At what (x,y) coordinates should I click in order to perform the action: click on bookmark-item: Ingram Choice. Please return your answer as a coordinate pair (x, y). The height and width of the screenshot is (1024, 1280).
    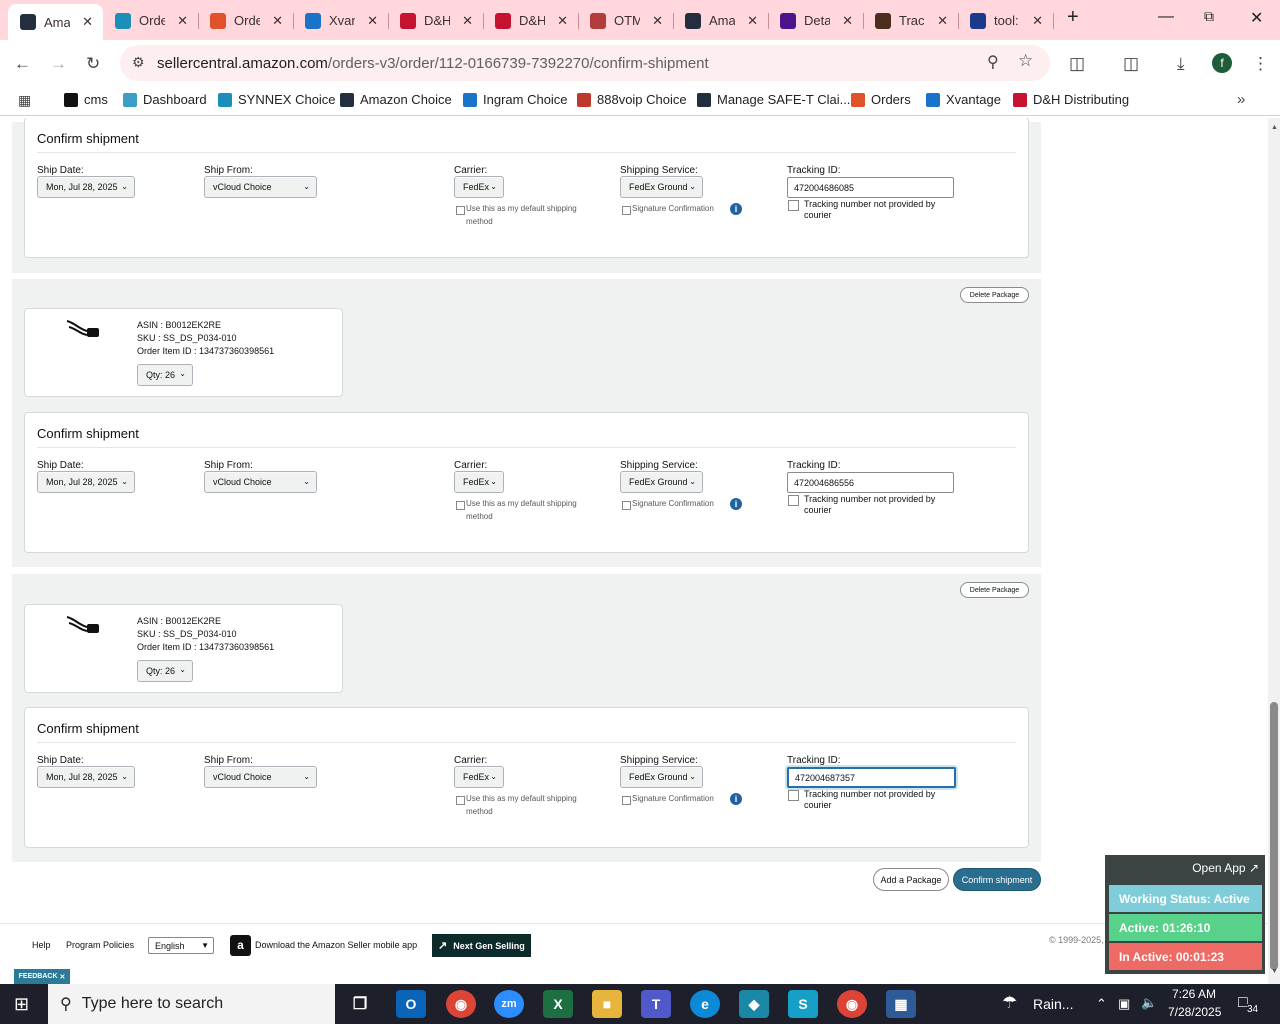
    Looking at the image, I should click on (515, 99).